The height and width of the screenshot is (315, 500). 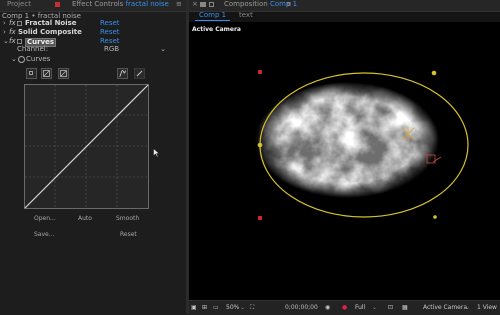 What do you see at coordinates (390, 308) in the screenshot?
I see `region-of-interest-icon: ⊡` at bounding box center [390, 308].